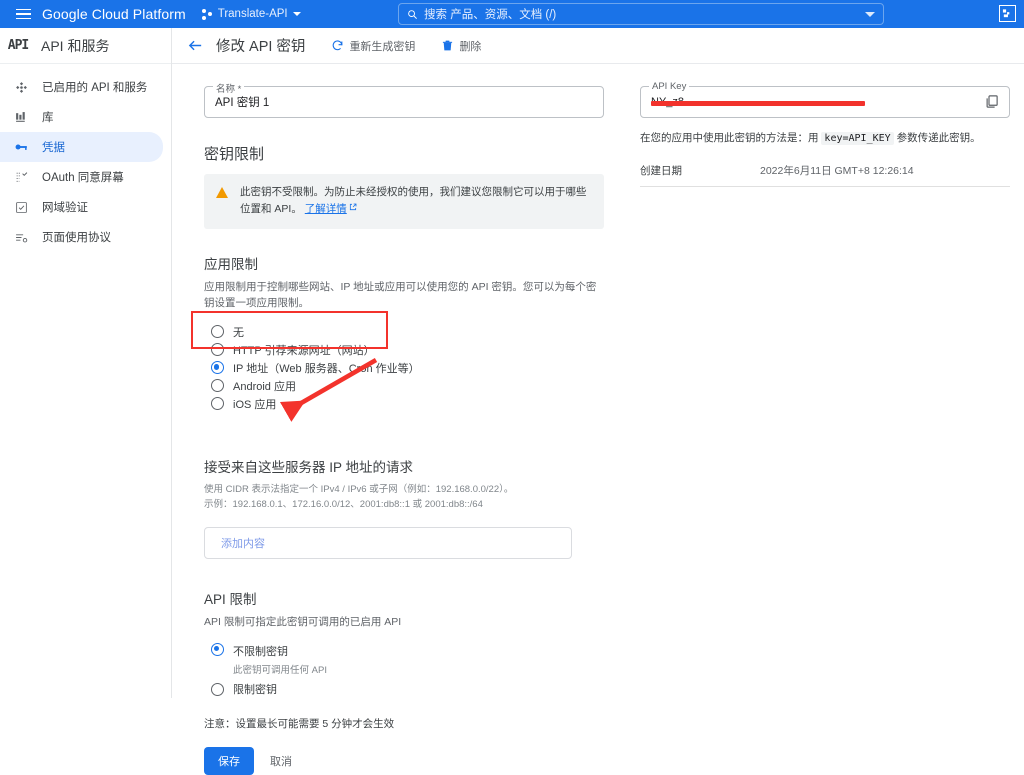  What do you see at coordinates (303, 621) in the screenshot?
I see `api-restrictions-description: API 限制可指定此密钥可调用的已启用 API` at bounding box center [303, 621].